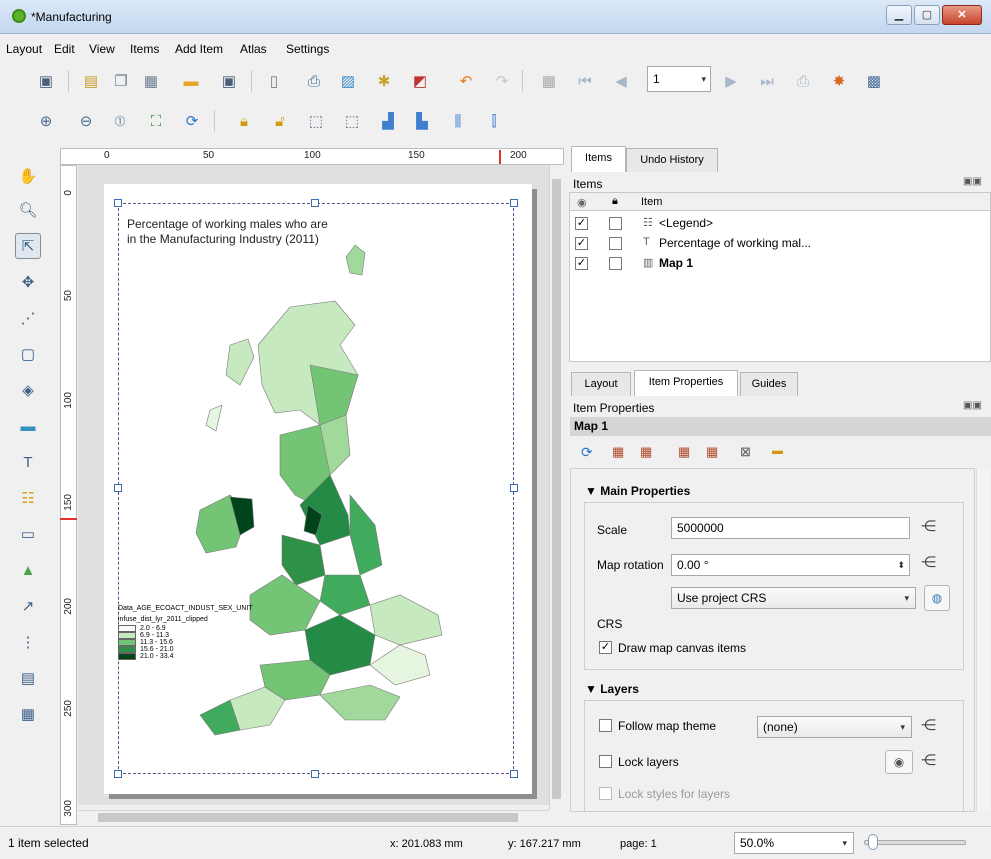 The height and width of the screenshot is (859, 991). What do you see at coordinates (601, 384) in the screenshot?
I see `tab-layout: Layout` at bounding box center [601, 384].